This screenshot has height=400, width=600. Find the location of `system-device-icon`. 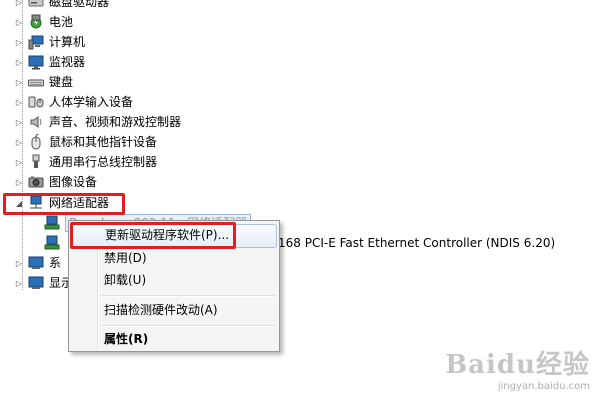

system-device-icon is located at coordinates (36, 263).